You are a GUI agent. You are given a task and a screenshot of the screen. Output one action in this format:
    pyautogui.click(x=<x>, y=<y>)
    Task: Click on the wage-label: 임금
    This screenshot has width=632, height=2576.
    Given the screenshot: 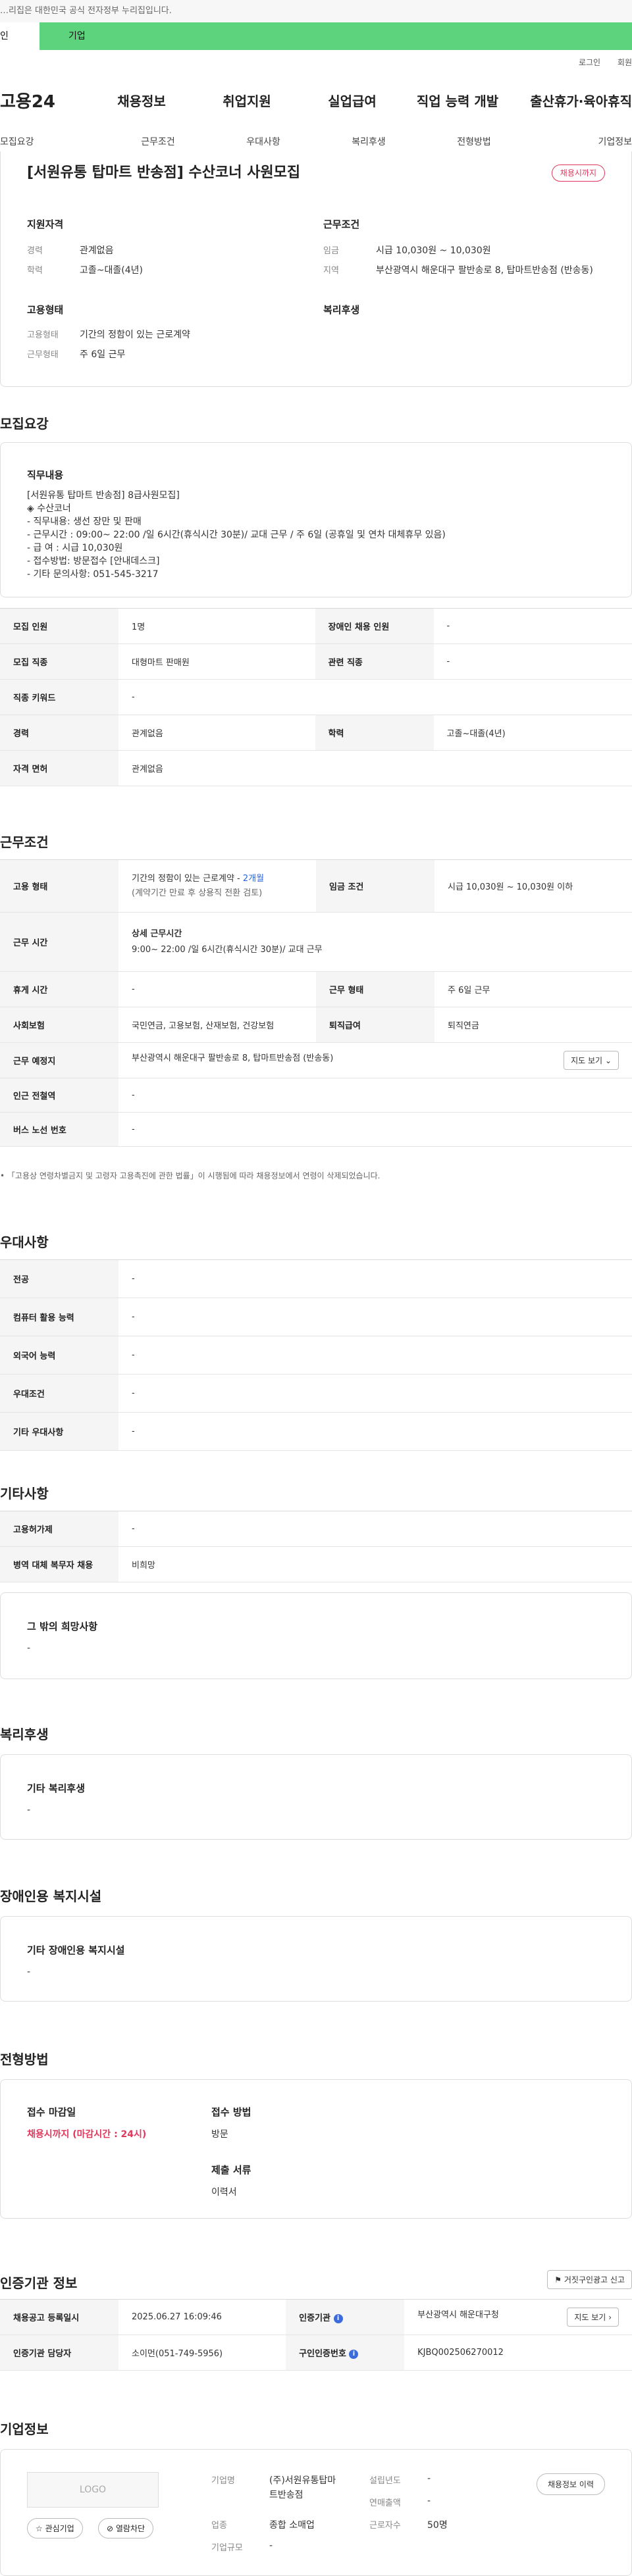 What is the action you would take?
    pyautogui.click(x=331, y=251)
    